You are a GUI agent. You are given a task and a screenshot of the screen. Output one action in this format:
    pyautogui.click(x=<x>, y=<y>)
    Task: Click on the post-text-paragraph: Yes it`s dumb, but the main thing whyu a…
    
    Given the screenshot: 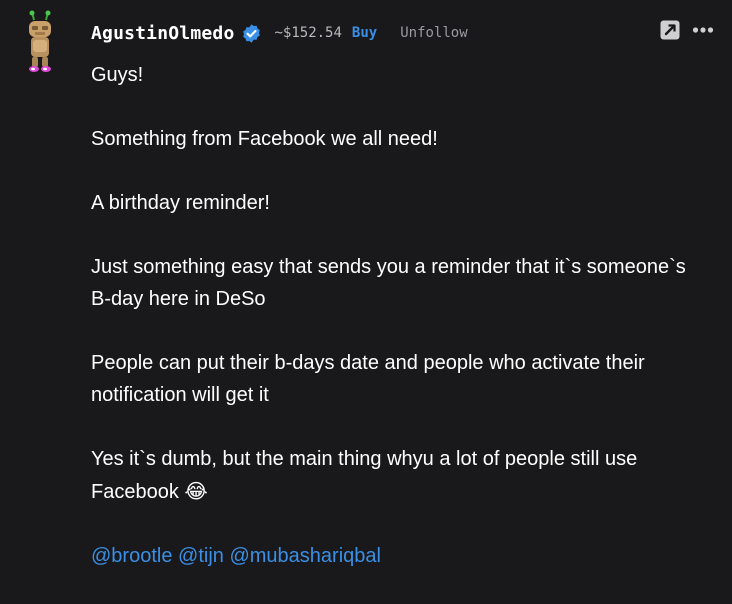 What is the action you would take?
    pyautogui.click(x=401, y=475)
    